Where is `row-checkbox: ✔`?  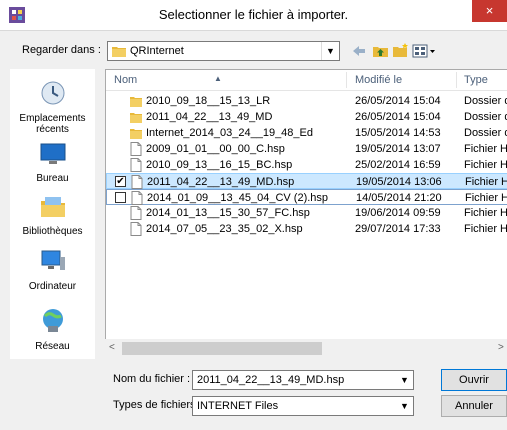 row-checkbox: ✔ is located at coordinates (120, 181).